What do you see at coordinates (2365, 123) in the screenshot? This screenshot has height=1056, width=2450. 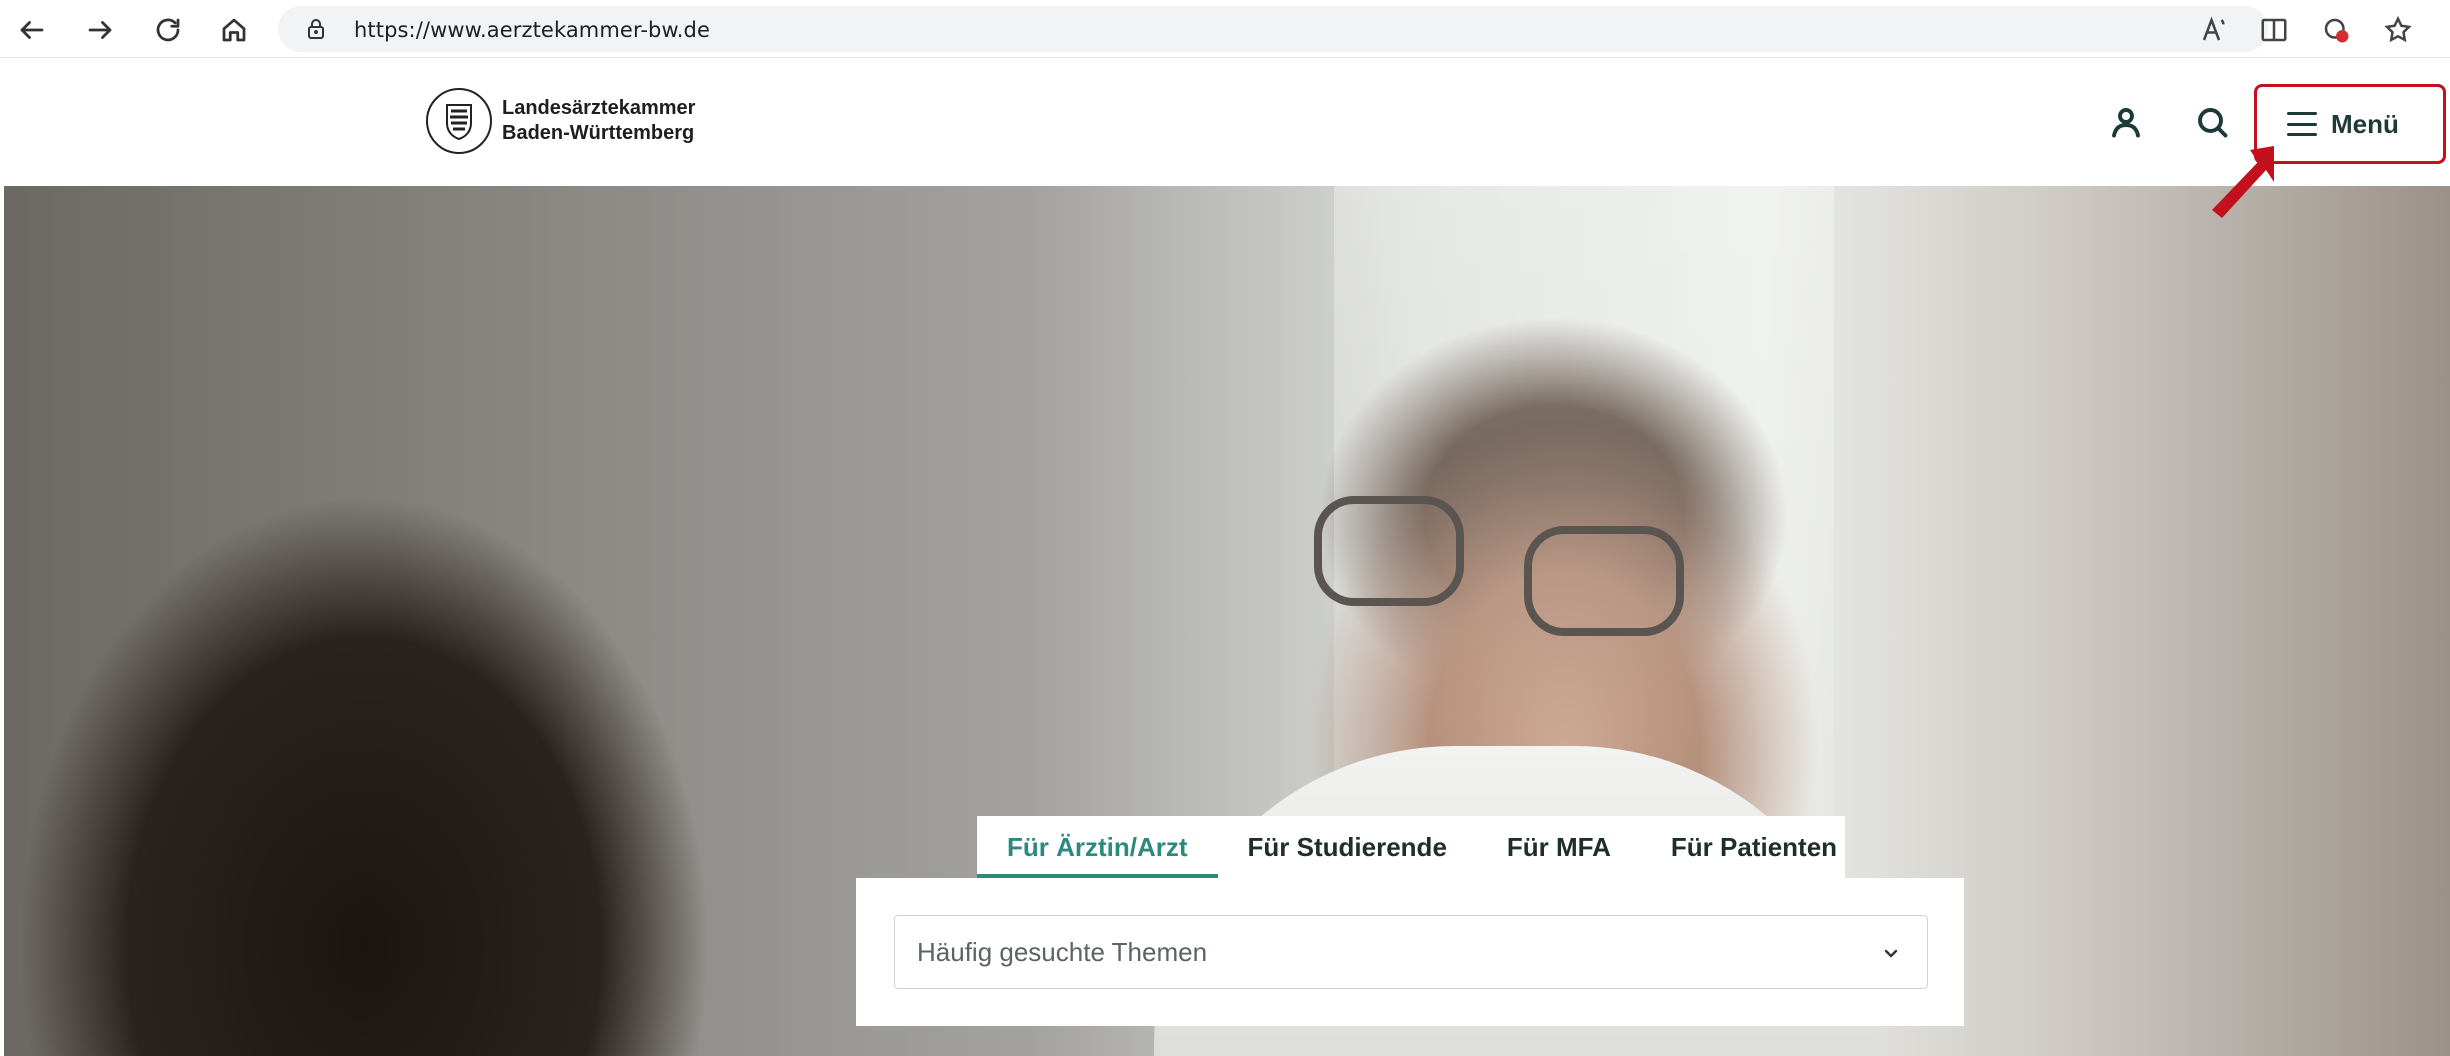 I see `menu-label: Menü` at bounding box center [2365, 123].